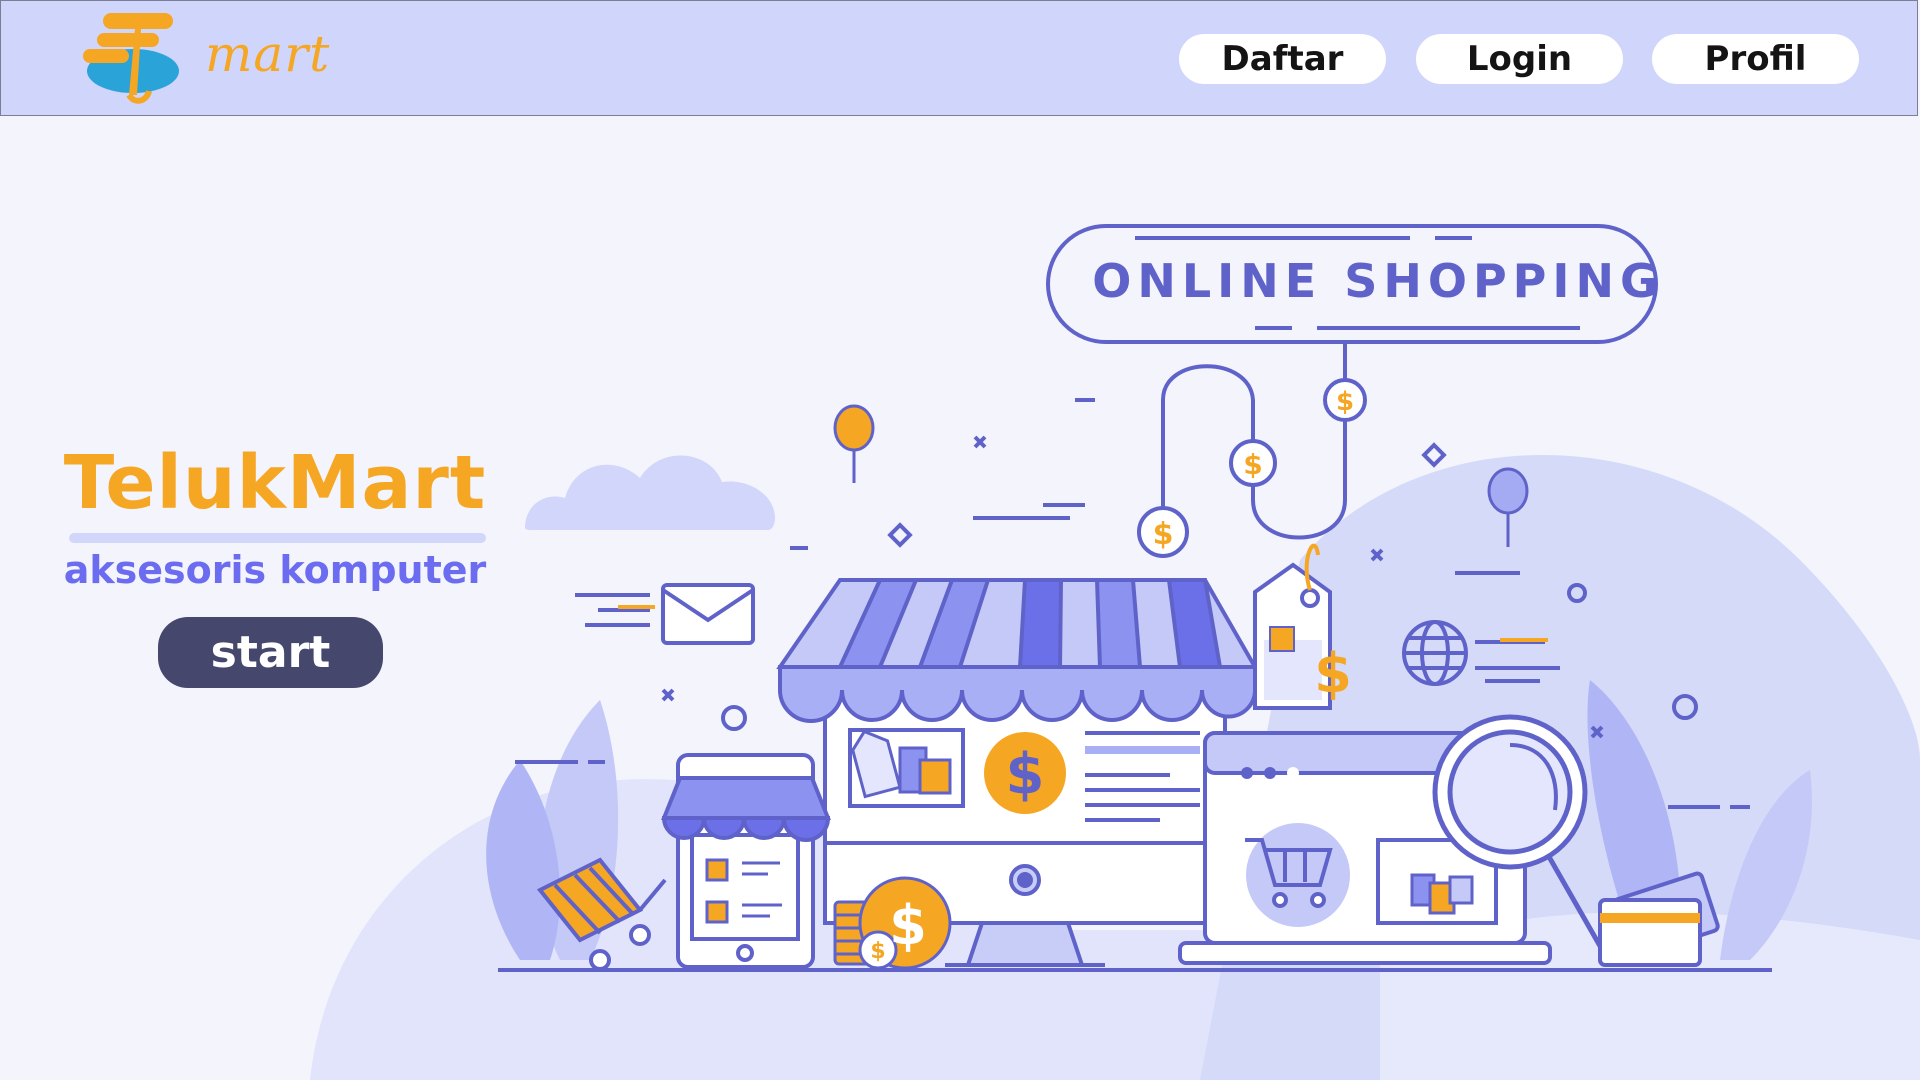 Image resolution: width=1920 pixels, height=1080 pixels. Describe the element at coordinates (268, 54) in the screenshot. I see `logo-wordmark: mart` at that location.